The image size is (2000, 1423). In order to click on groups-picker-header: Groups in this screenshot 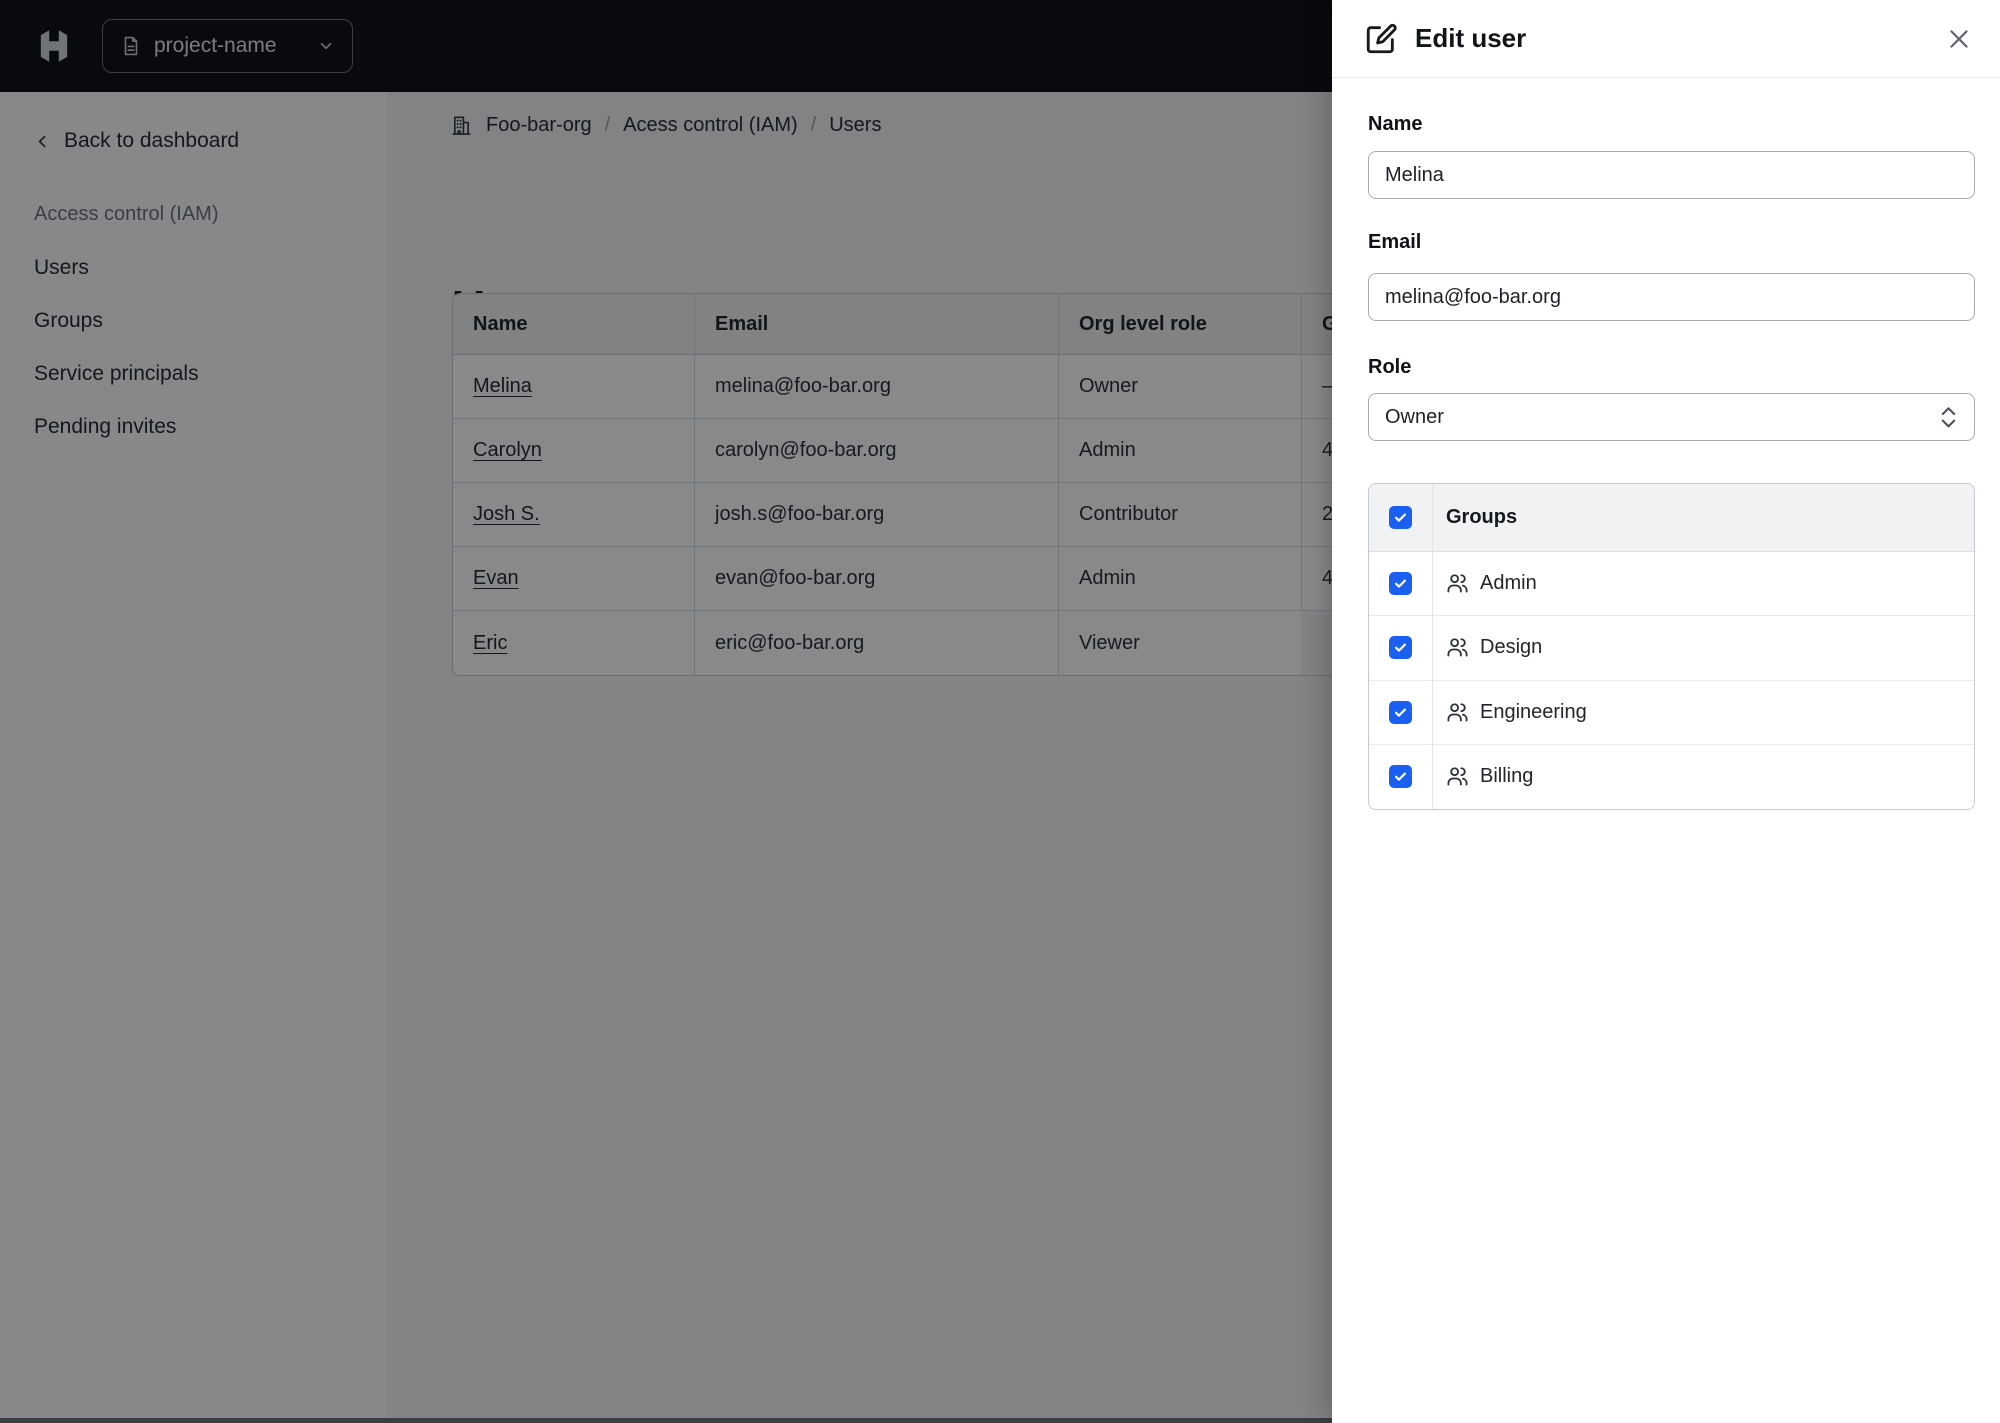, I will do `click(1671, 518)`.